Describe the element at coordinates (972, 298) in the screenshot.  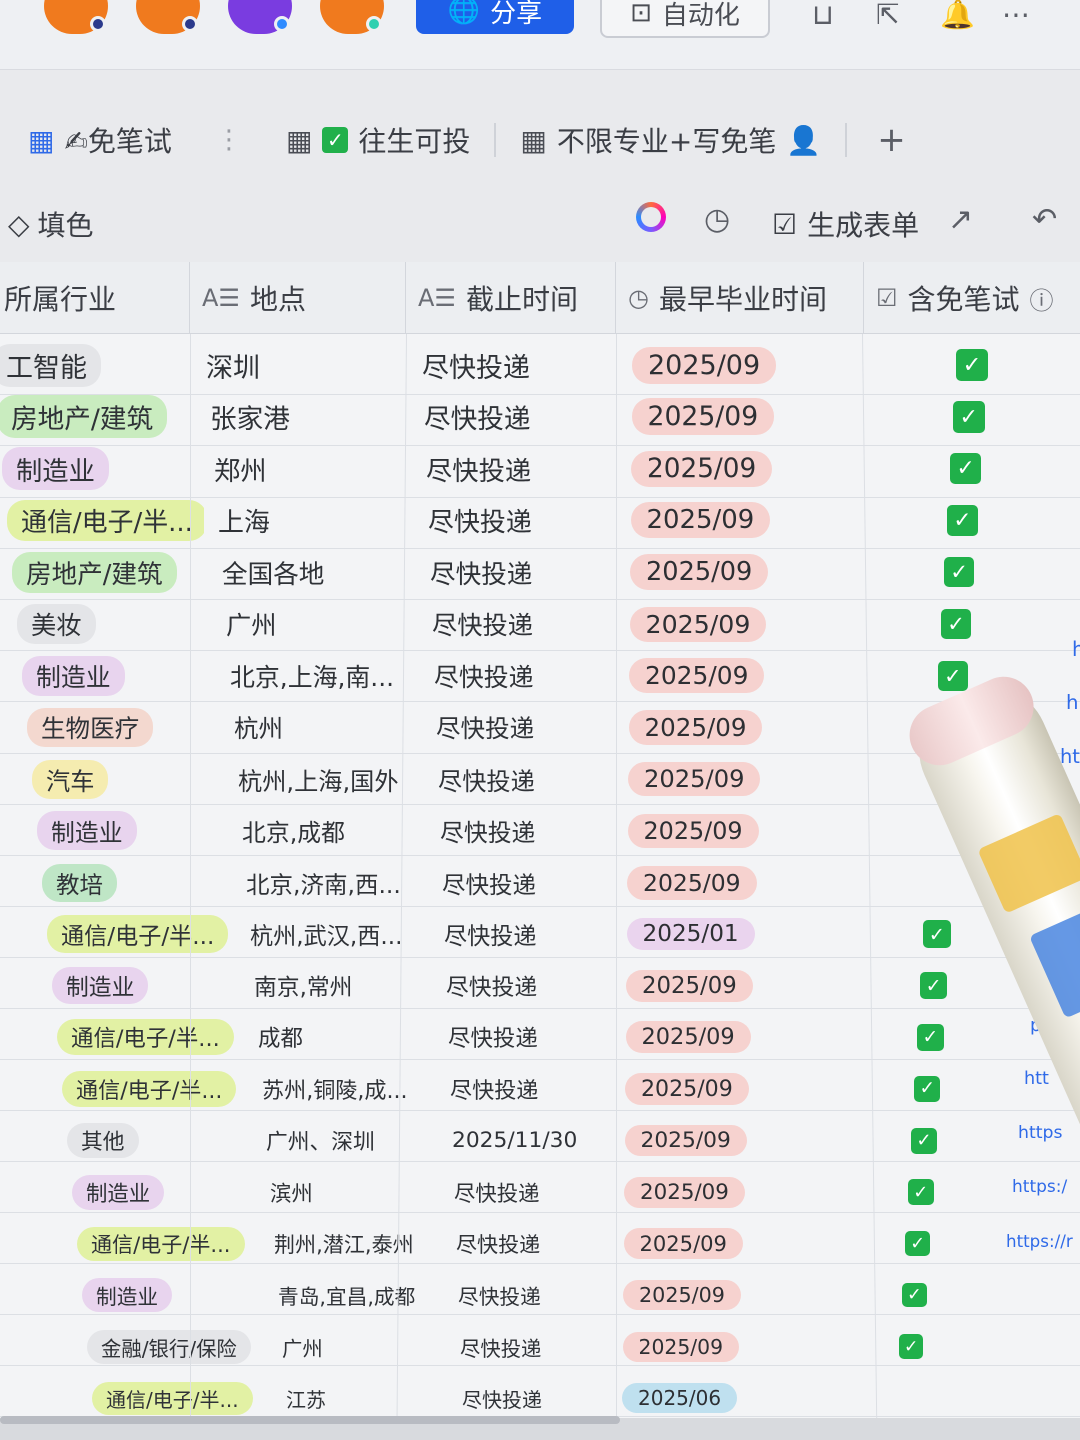
I see `column-header-no-written-test: ☑ 含免笔试 ⓘ` at that location.